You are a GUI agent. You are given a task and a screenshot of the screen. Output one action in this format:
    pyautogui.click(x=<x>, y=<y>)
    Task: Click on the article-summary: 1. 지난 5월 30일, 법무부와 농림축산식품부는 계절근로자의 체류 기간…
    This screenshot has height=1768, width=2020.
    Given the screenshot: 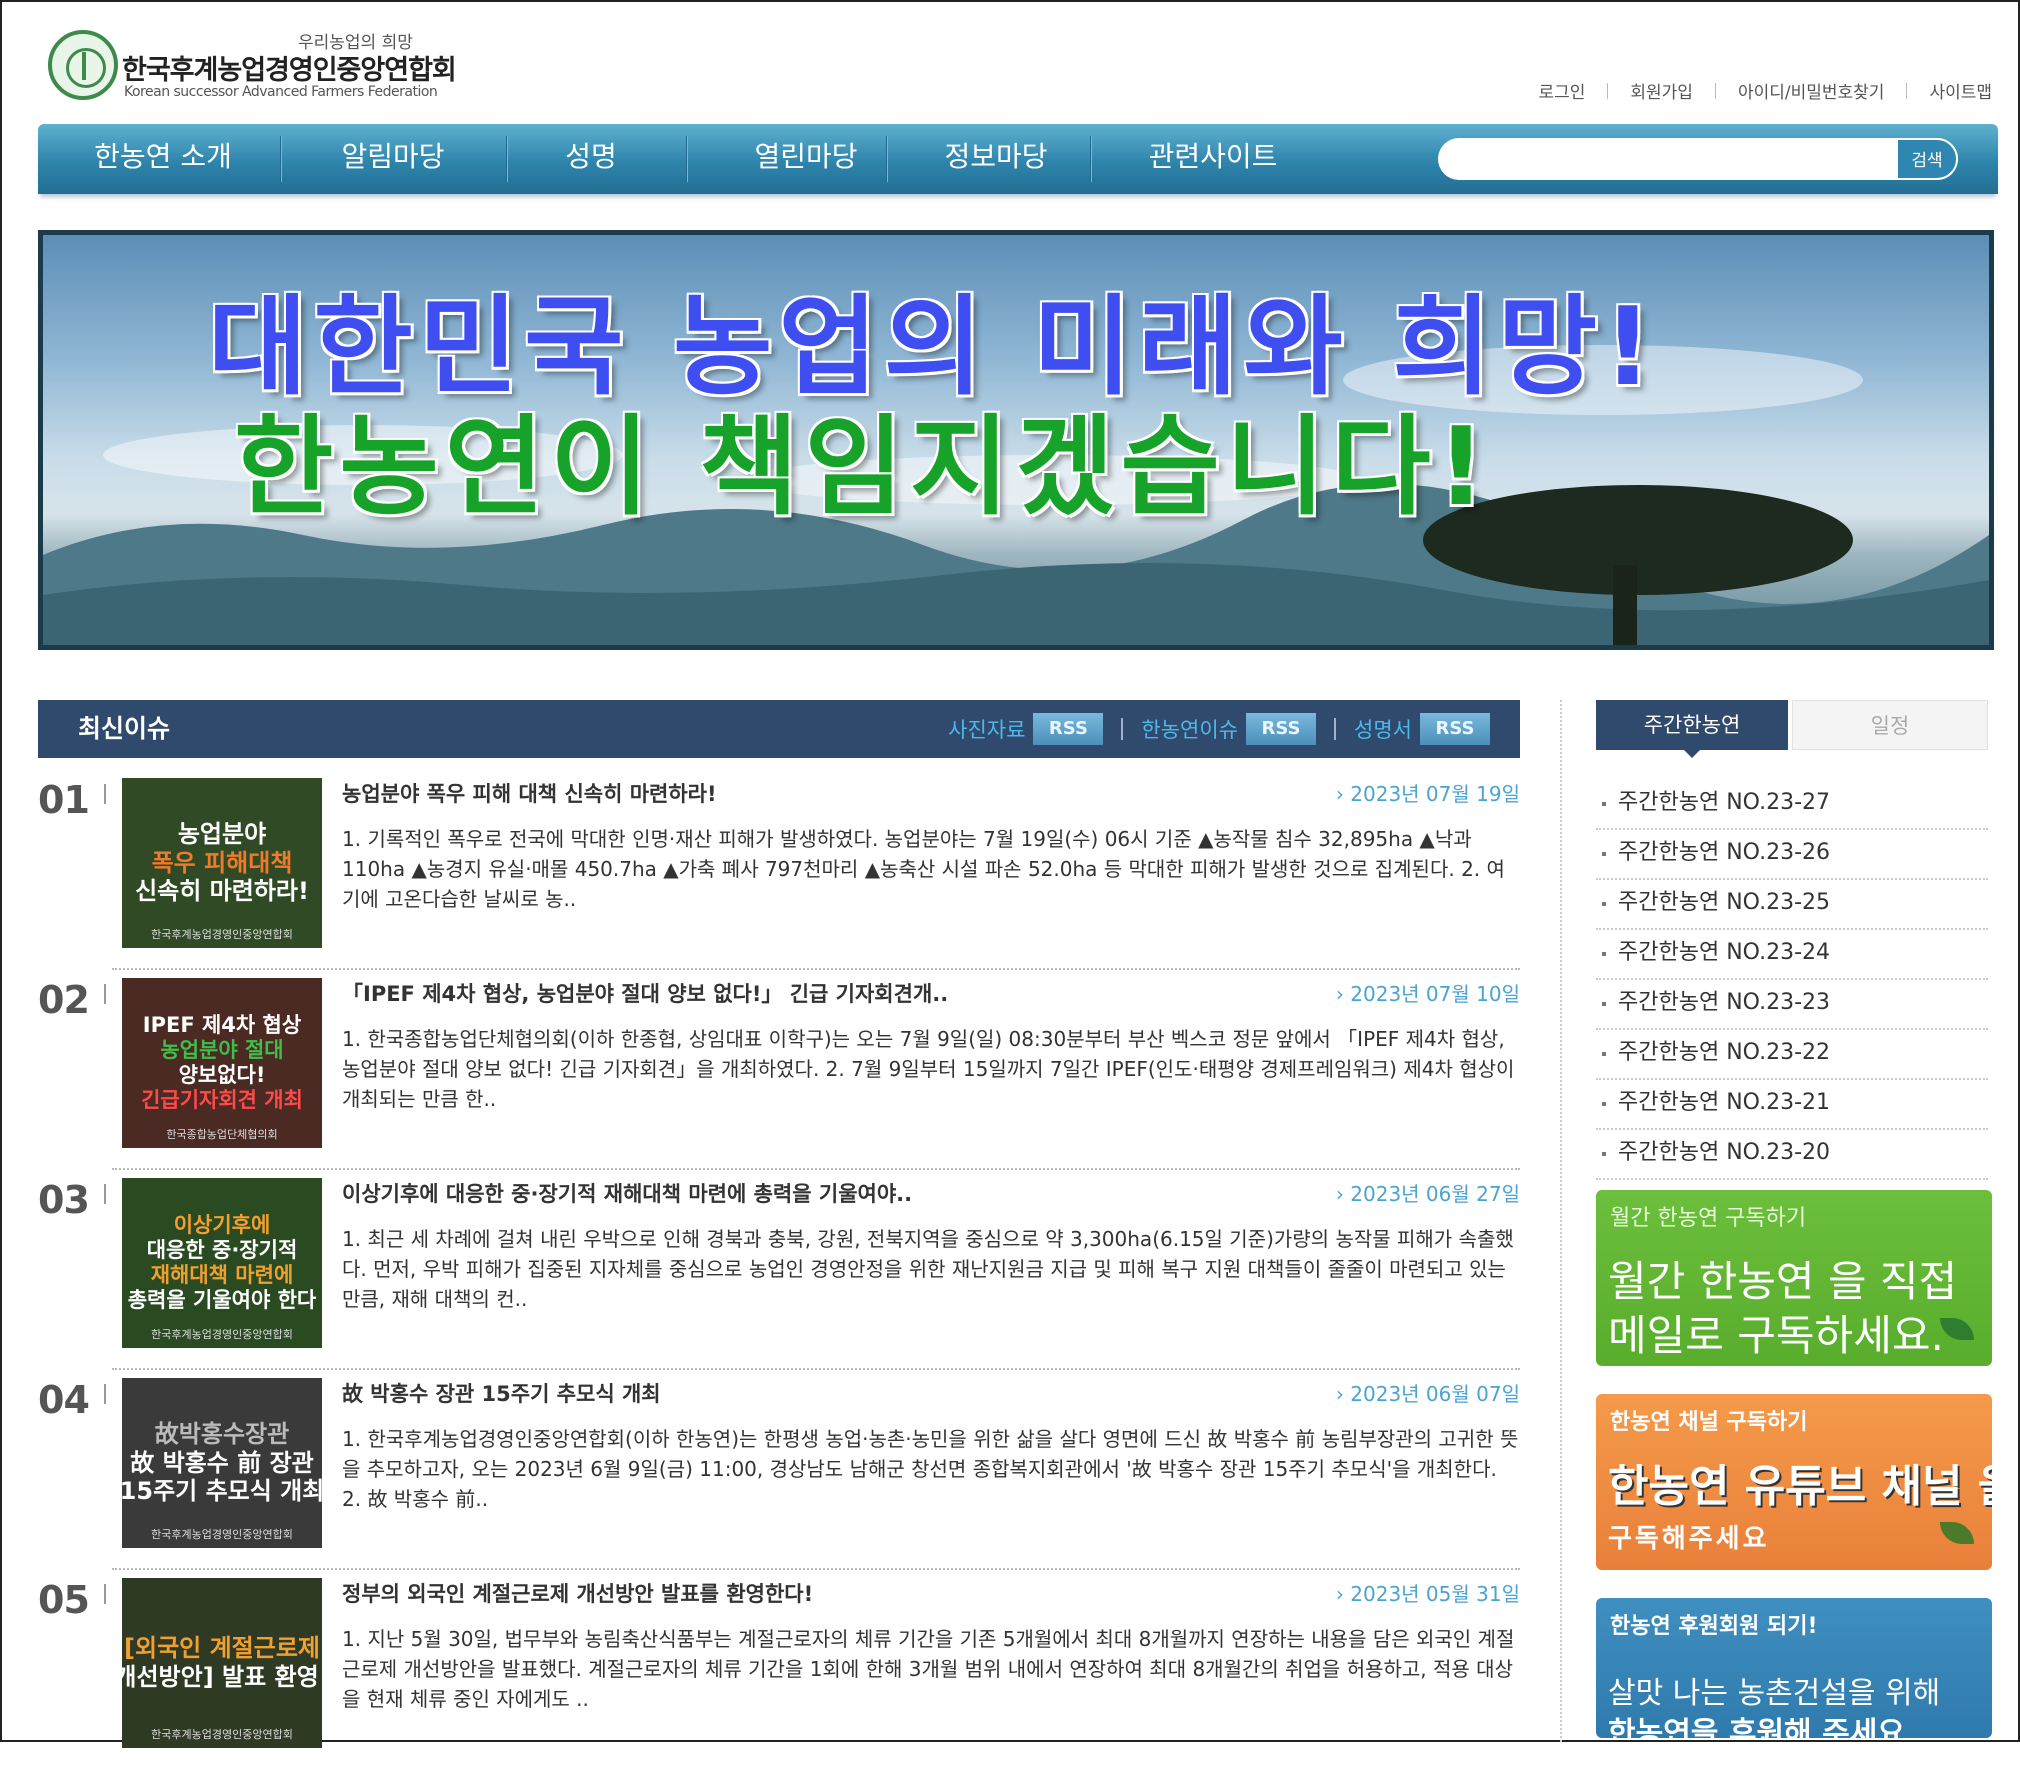 What is the action you would take?
    pyautogui.click(x=928, y=1669)
    